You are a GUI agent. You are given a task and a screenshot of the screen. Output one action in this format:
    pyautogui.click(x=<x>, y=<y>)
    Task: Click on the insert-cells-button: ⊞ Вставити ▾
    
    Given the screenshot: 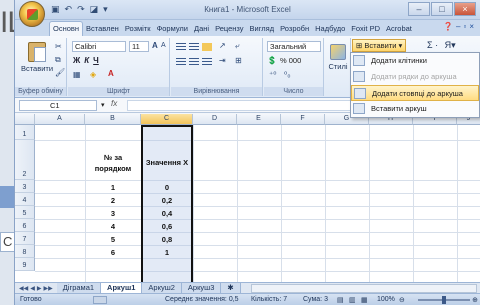 What is the action you would take?
    pyautogui.click(x=379, y=45)
    